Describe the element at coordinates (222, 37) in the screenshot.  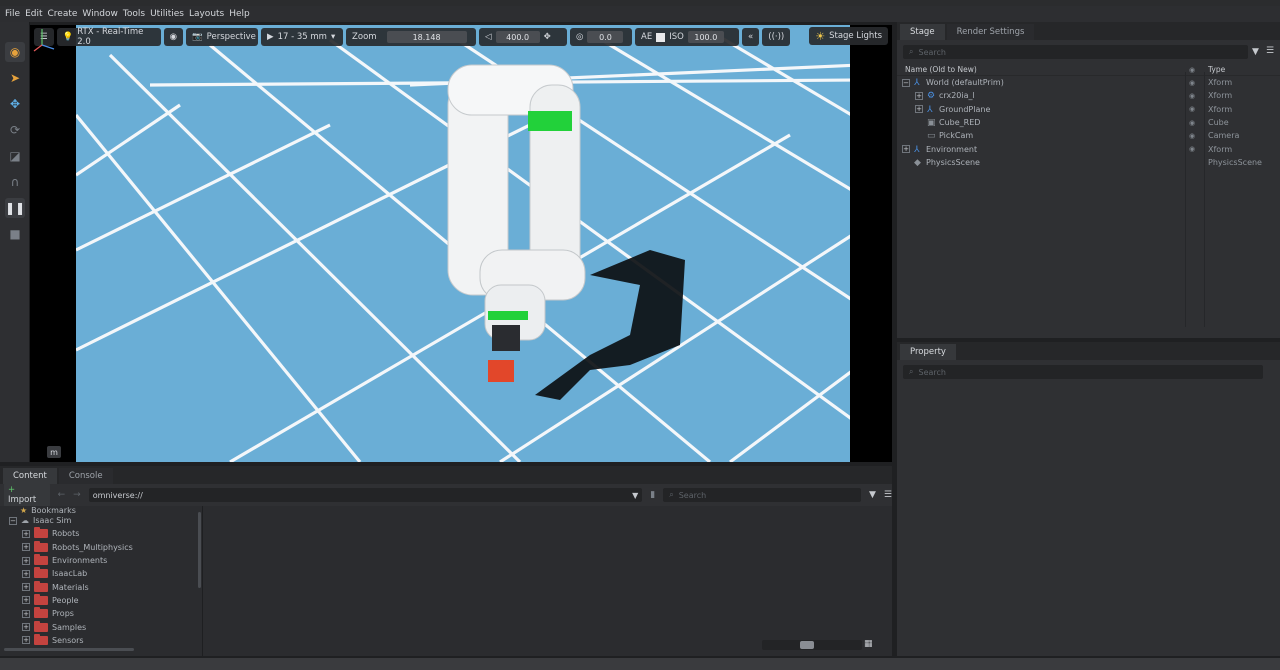
I see `camera-selector: 📷 Perspective` at that location.